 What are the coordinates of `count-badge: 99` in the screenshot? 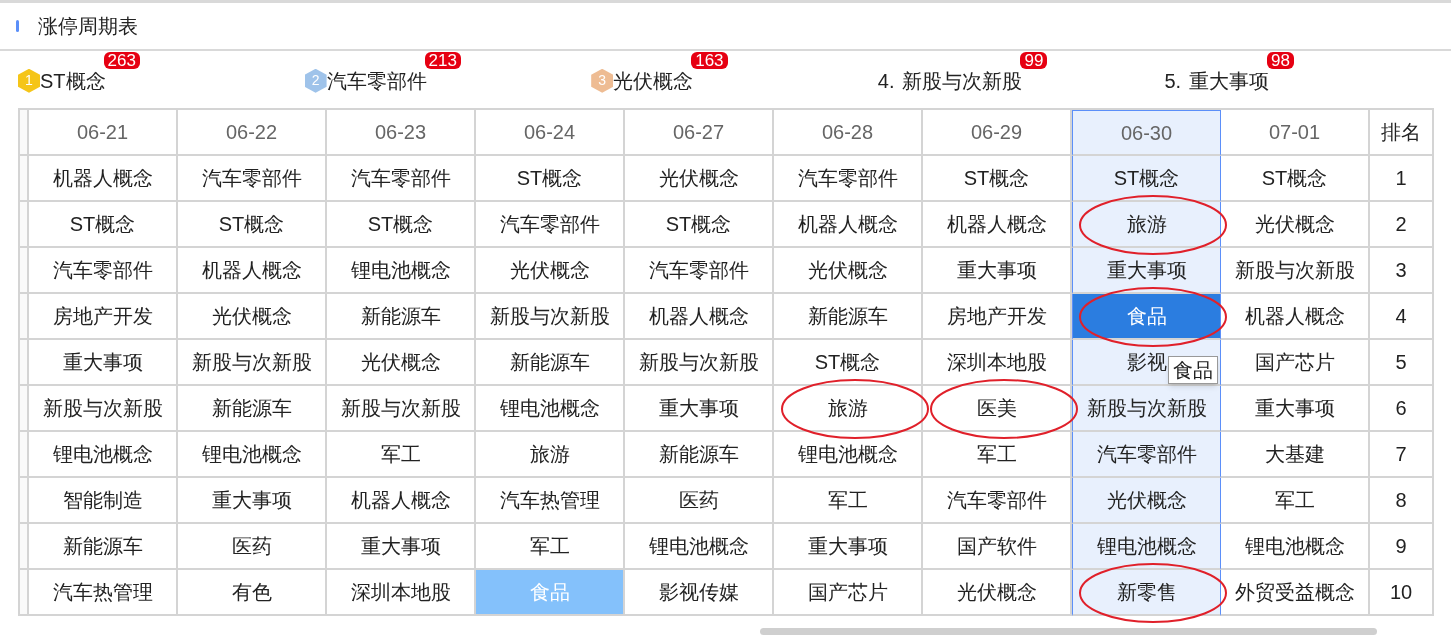 It's located at (1034, 60).